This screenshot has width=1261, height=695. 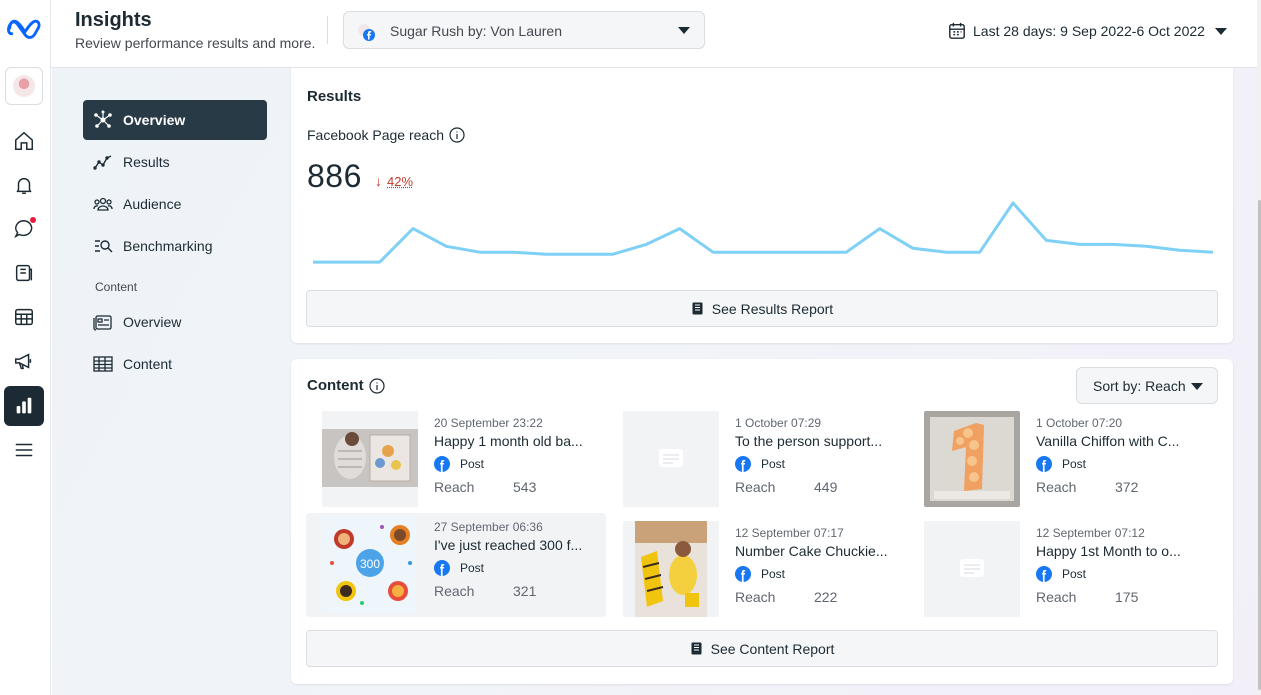 I want to click on subnav-item-benchmarking: Benchmarking, so click(x=175, y=246).